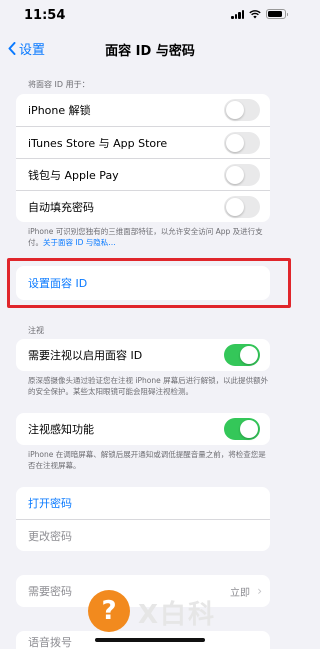 This screenshot has height=649, width=320. I want to click on status-icons, so click(259, 14).